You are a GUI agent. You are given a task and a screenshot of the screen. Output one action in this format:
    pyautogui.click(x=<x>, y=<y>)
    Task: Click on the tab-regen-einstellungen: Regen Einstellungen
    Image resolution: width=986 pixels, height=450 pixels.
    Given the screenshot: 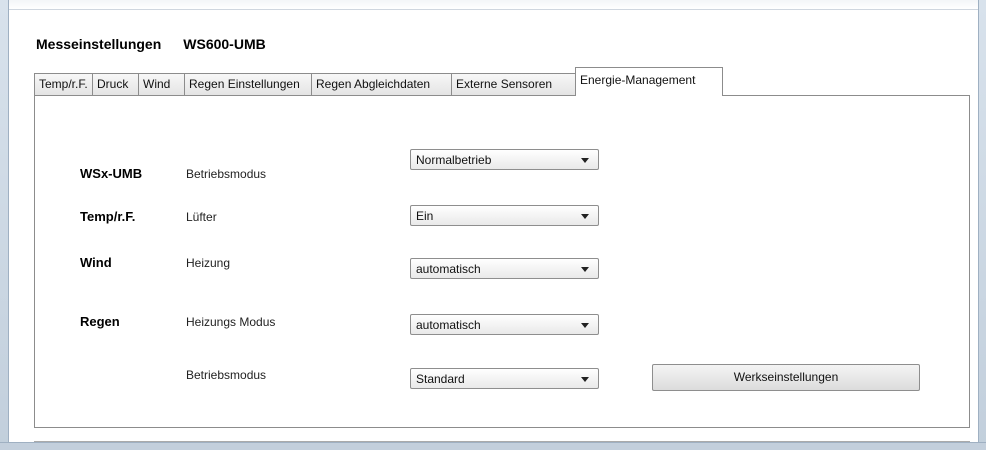 What is the action you would take?
    pyautogui.click(x=248, y=84)
    